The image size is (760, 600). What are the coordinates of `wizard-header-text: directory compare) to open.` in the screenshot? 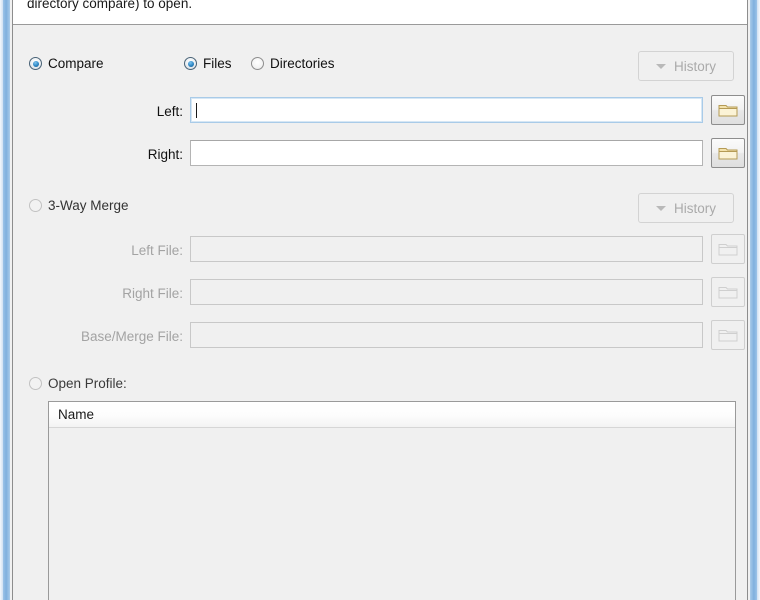 It's located at (110, 5).